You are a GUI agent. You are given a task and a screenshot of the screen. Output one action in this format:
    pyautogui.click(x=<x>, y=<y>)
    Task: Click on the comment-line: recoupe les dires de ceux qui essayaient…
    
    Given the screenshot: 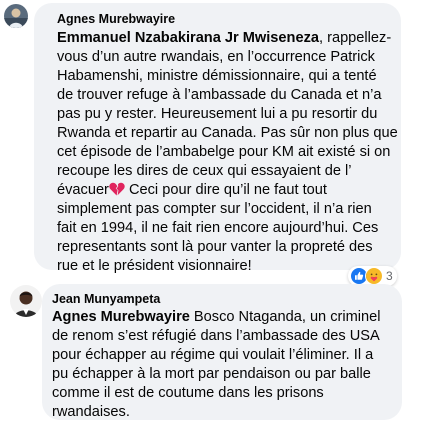 What is the action you would take?
    pyautogui.click(x=204, y=171)
    